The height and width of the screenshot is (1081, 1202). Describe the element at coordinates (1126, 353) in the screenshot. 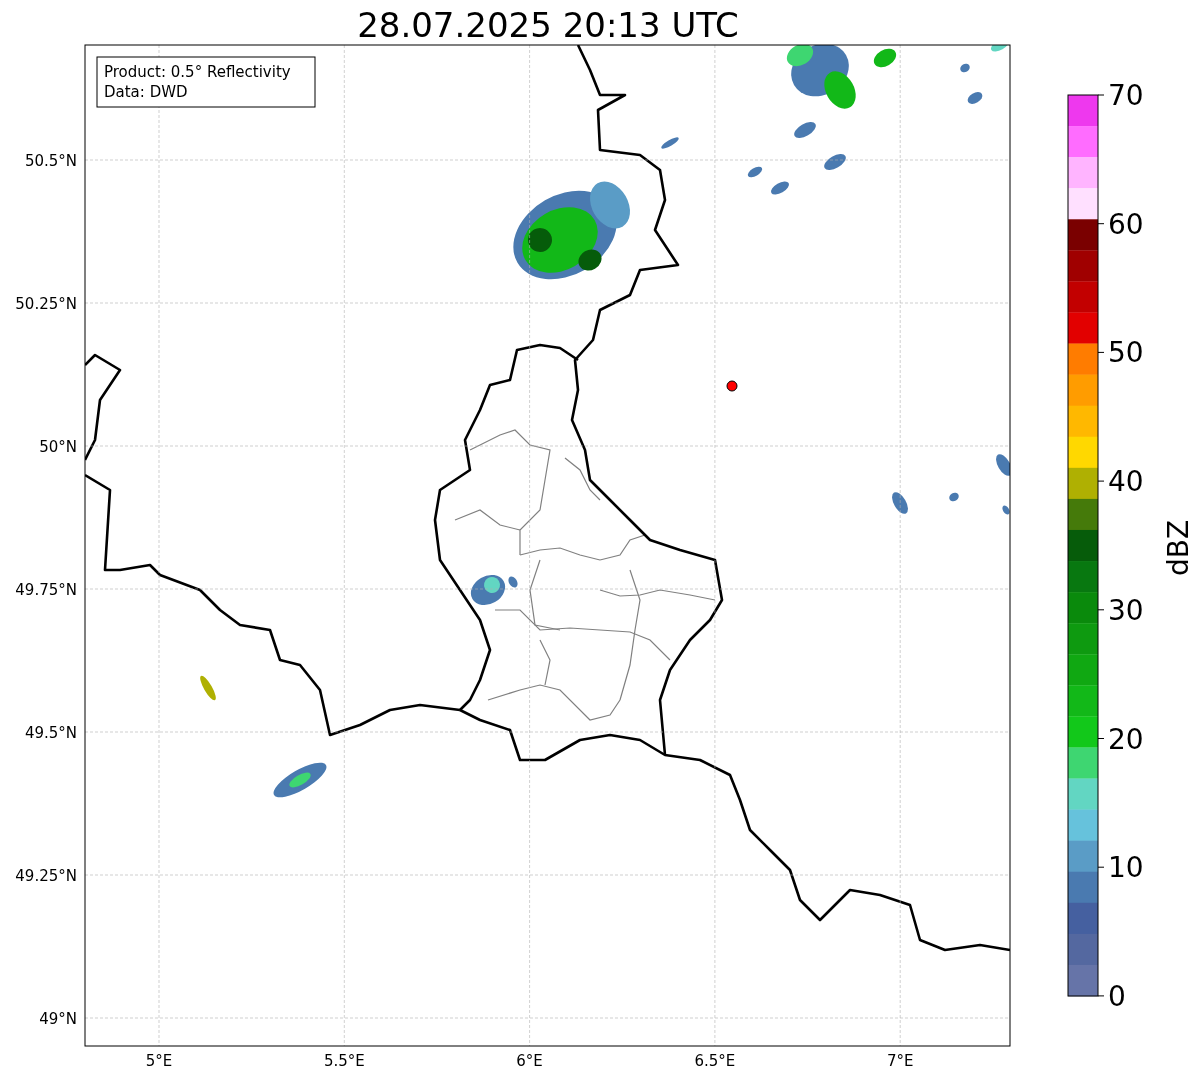

I see `colorbar-tick-label: 50` at that location.